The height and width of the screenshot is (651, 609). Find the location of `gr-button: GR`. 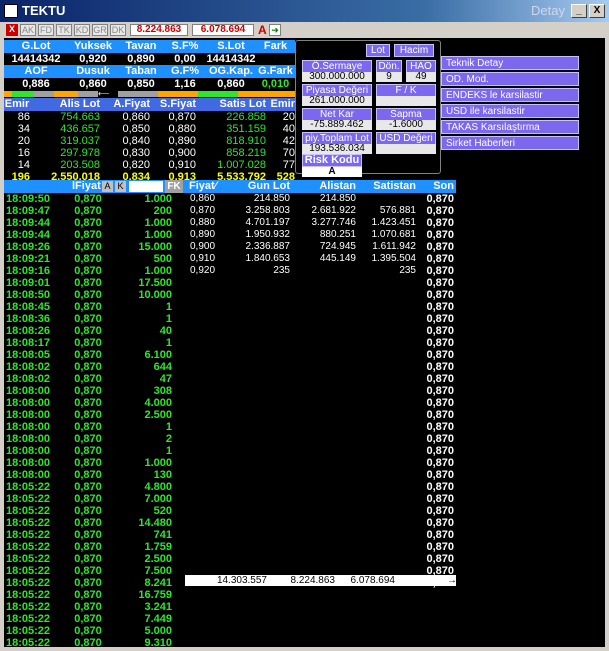

gr-button: GR is located at coordinates (100, 30).